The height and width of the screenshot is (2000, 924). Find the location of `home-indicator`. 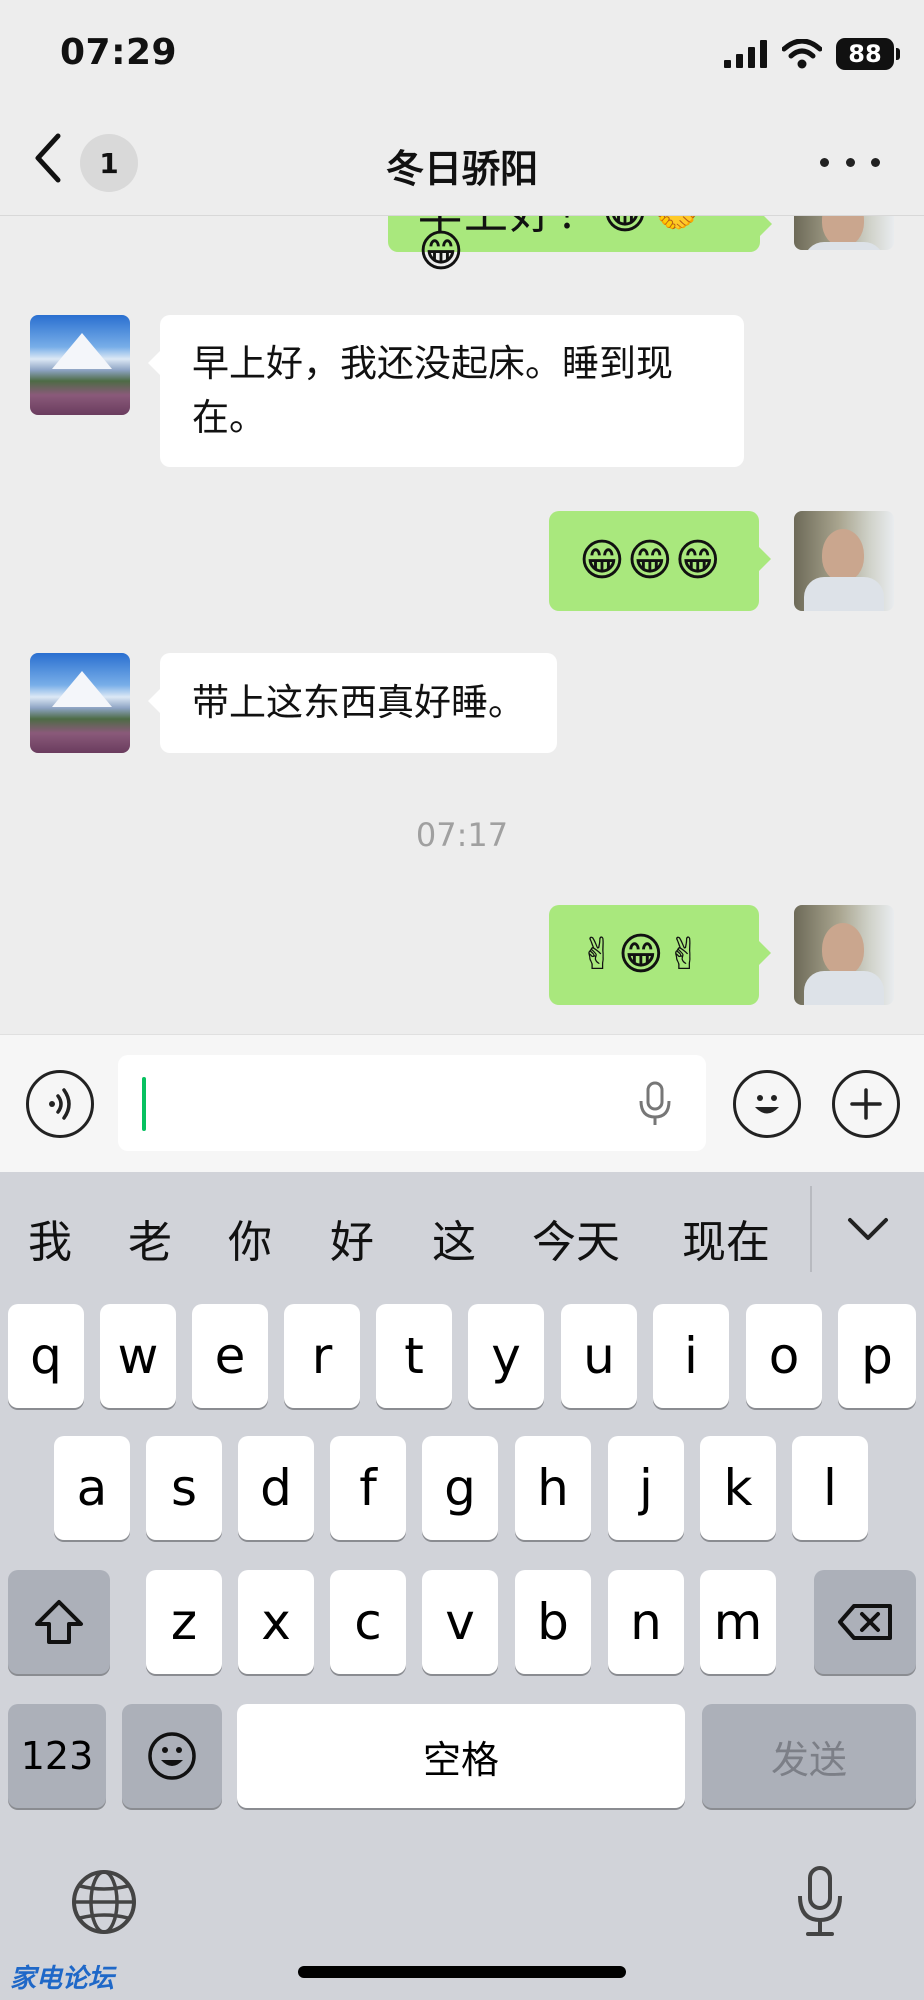

home-indicator is located at coordinates (462, 1972).